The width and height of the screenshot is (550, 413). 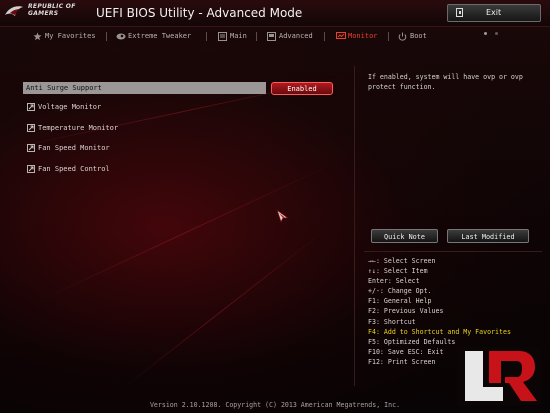 What do you see at coordinates (14, 11) in the screenshot?
I see `rog-eye-logo-icon` at bounding box center [14, 11].